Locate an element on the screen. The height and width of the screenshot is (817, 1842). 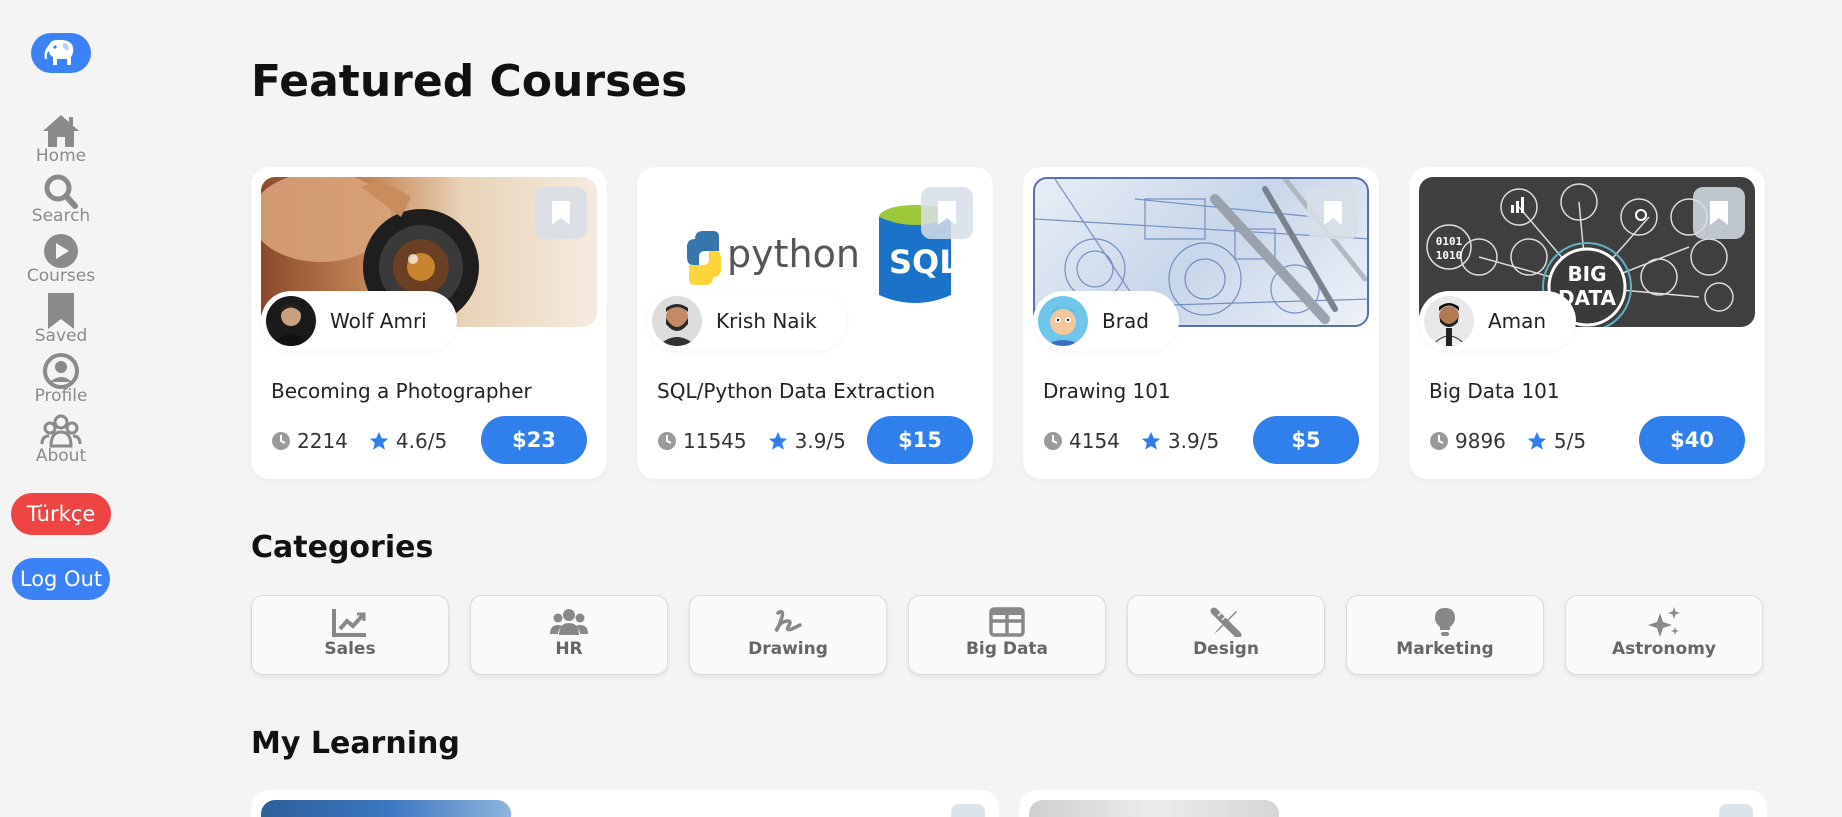
big-data-logo-text: BIG is located at coordinates (1586, 274).